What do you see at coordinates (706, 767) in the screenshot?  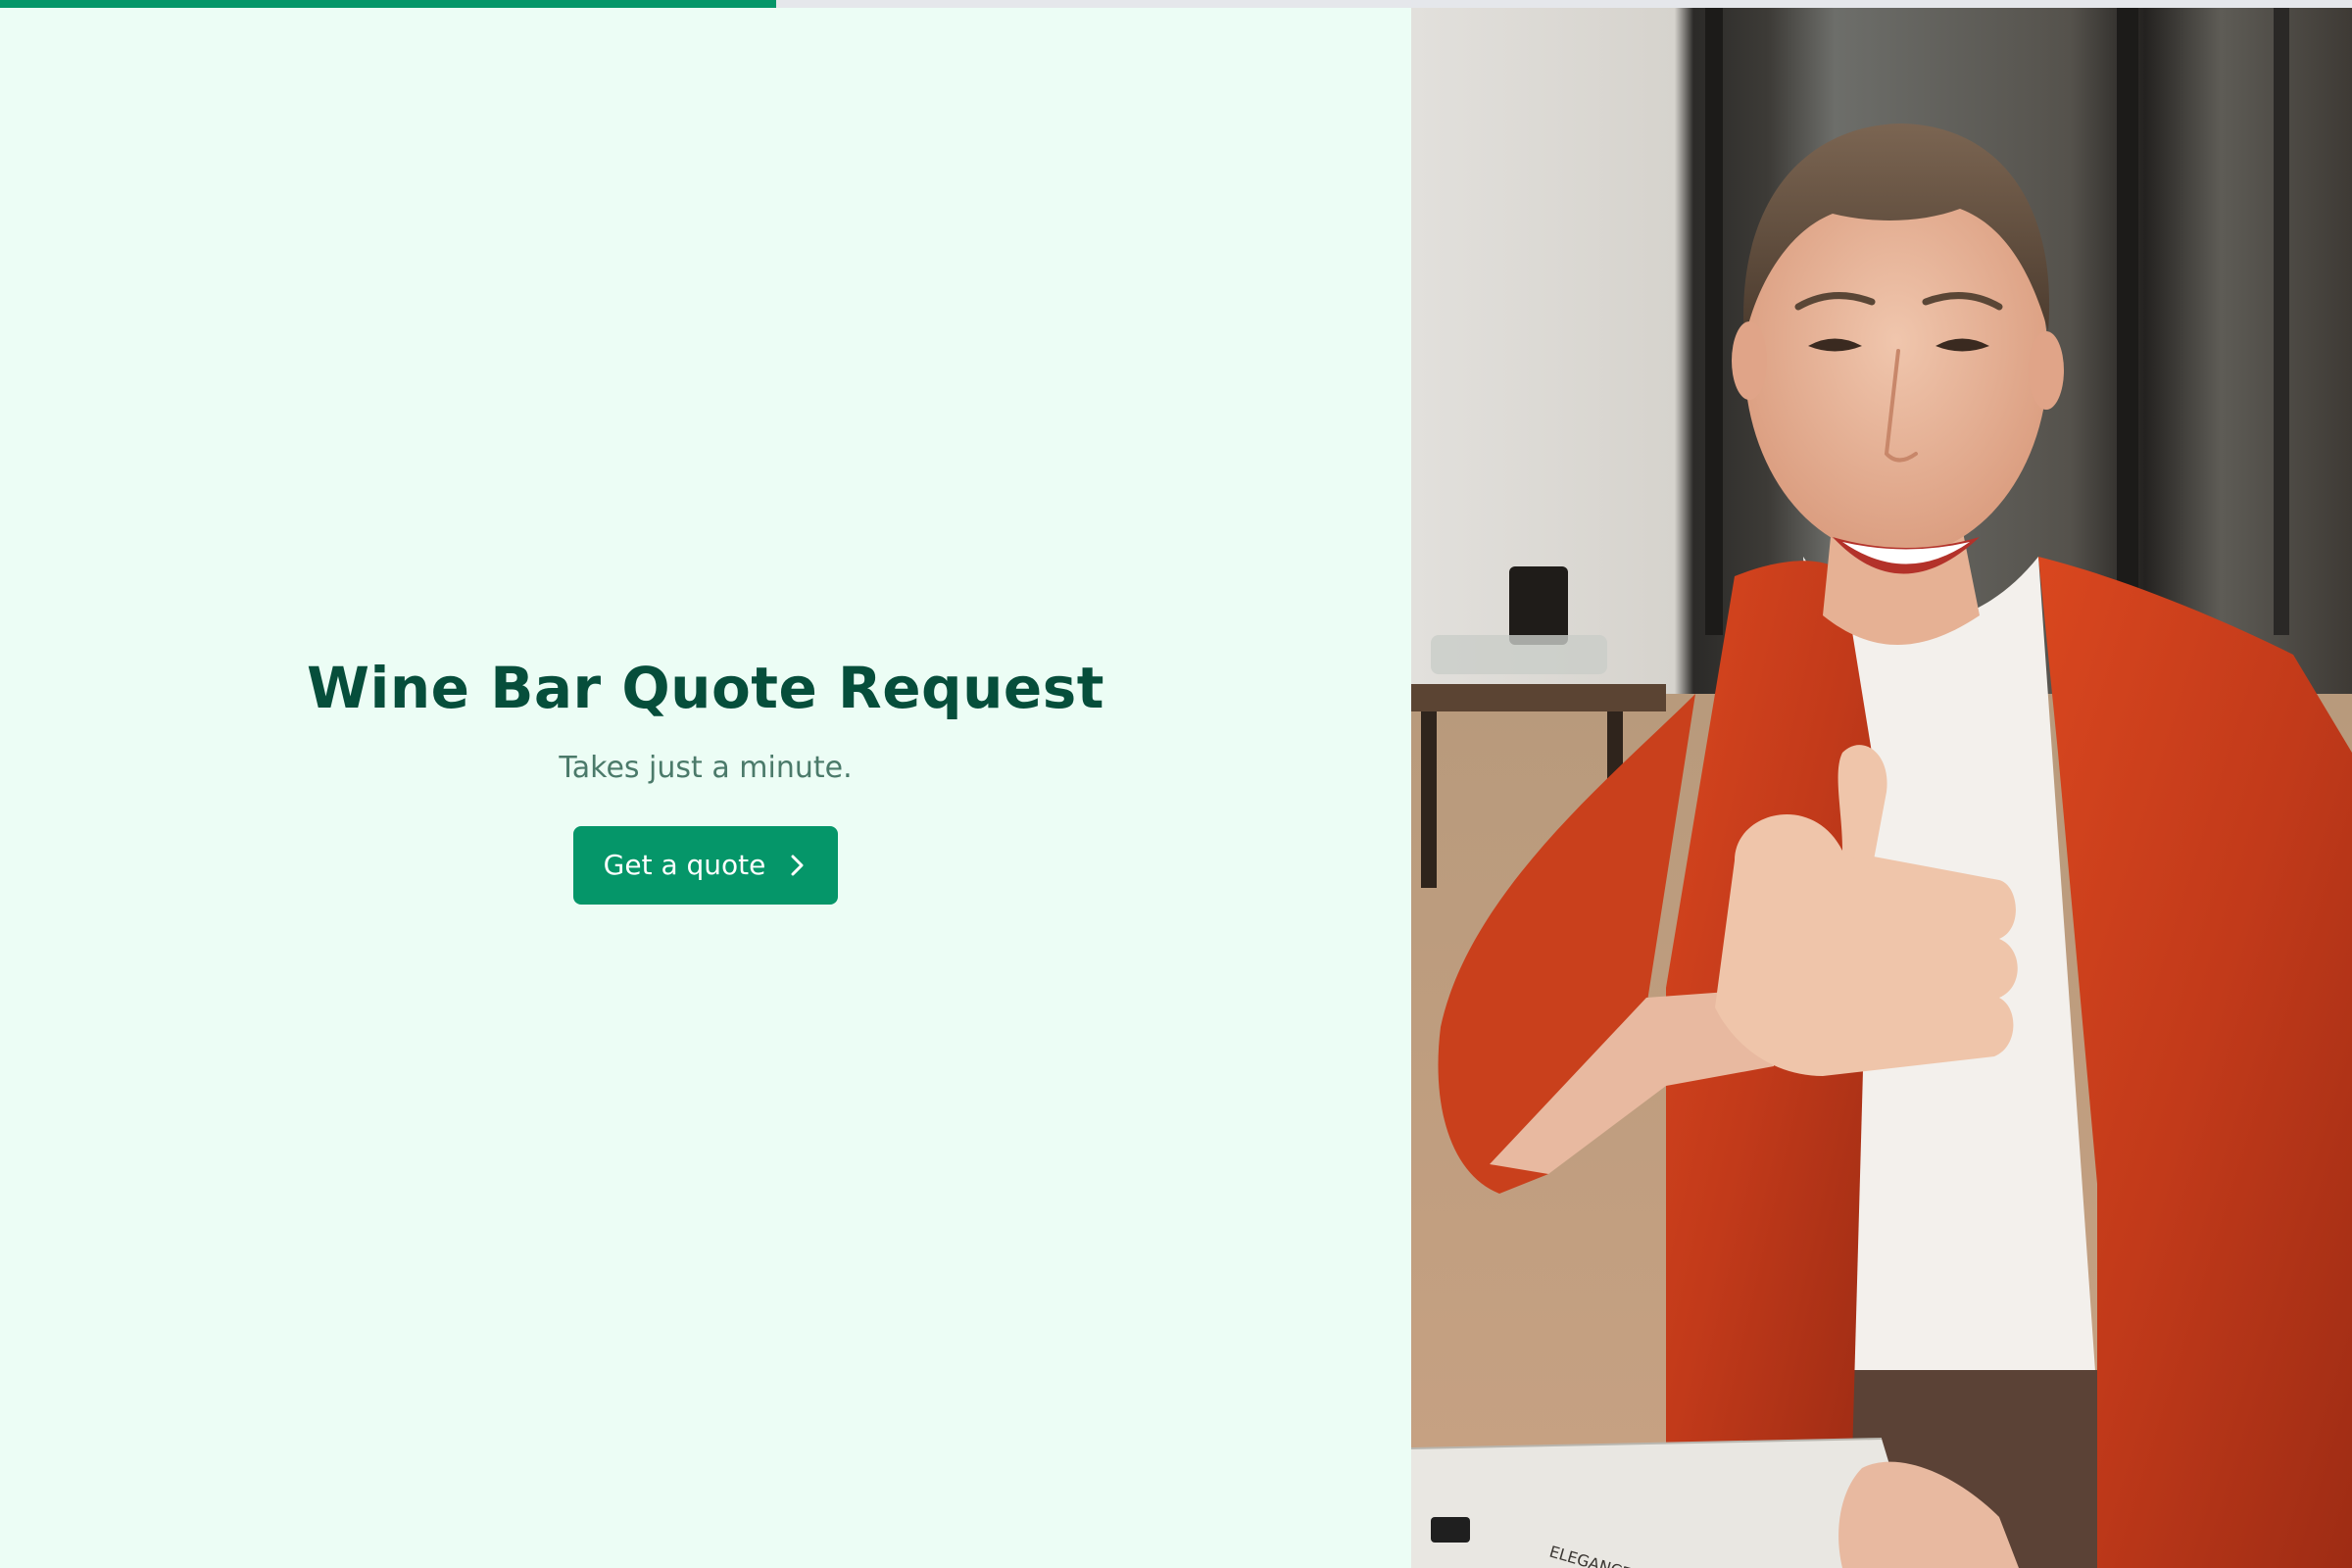 I see `page-subtitle: Takes just a minute.` at bounding box center [706, 767].